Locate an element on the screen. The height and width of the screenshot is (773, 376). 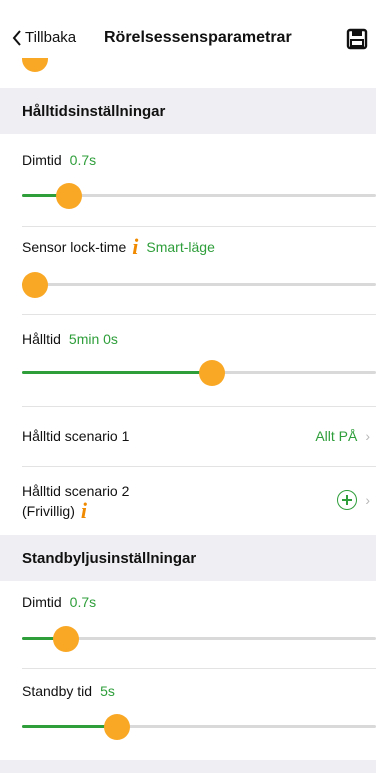
hold-scenario-2-action: › is located at coordinates (353, 500).